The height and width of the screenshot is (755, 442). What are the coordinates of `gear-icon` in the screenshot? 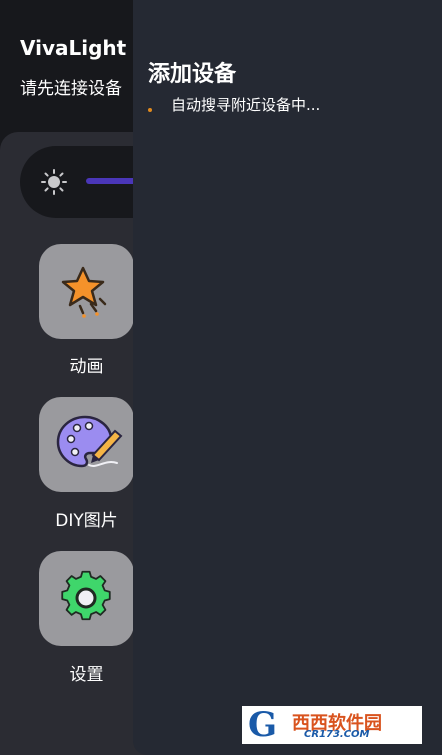 It's located at (86, 595).